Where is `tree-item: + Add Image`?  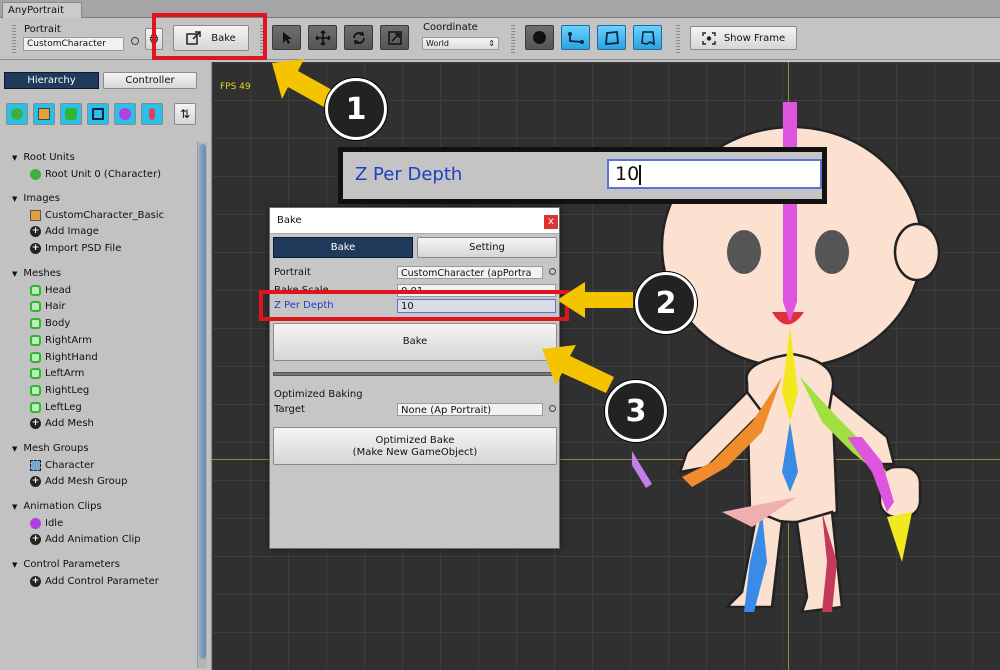 tree-item: + Add Image is located at coordinates (64, 232).